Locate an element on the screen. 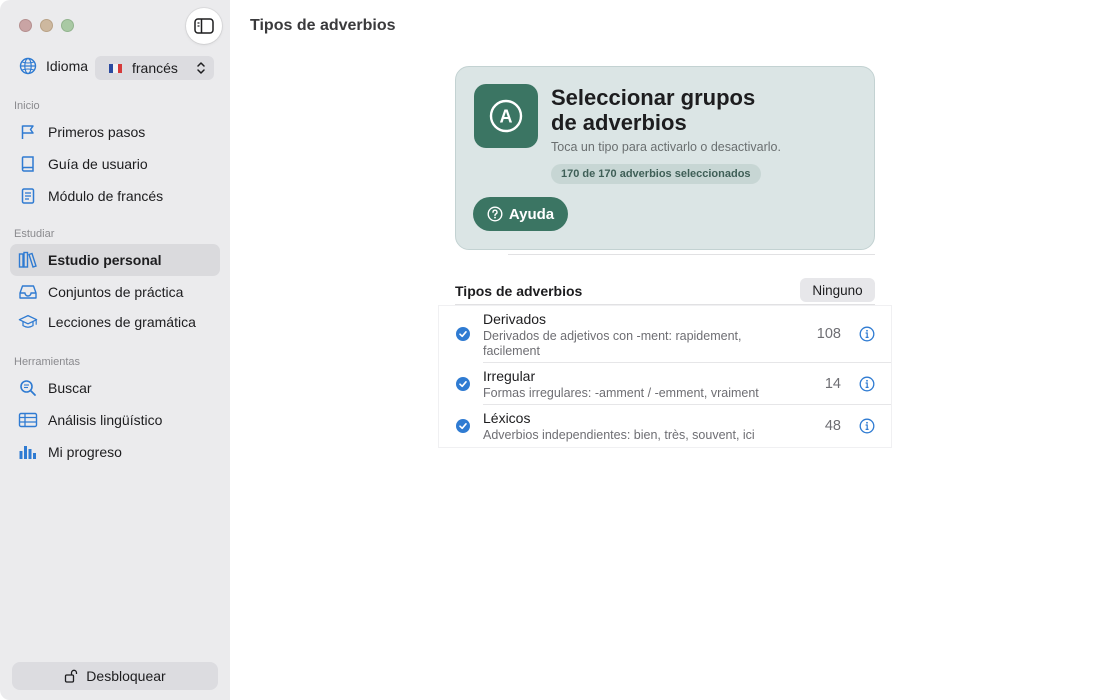 This screenshot has height=700, width=1100. language-select: francés is located at coordinates (154, 68).